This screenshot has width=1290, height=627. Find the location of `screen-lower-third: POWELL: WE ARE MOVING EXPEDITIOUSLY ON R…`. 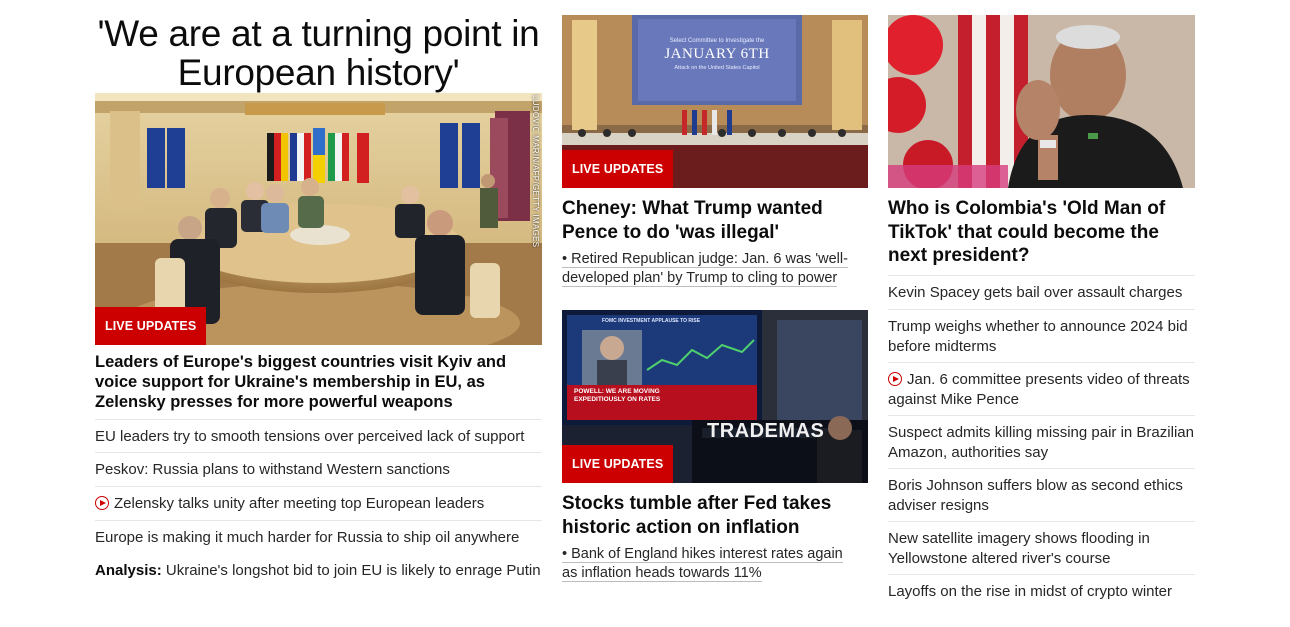

screen-lower-third: POWELL: WE ARE MOVING EXPEDITIOUSLY ON R… is located at coordinates (617, 395).